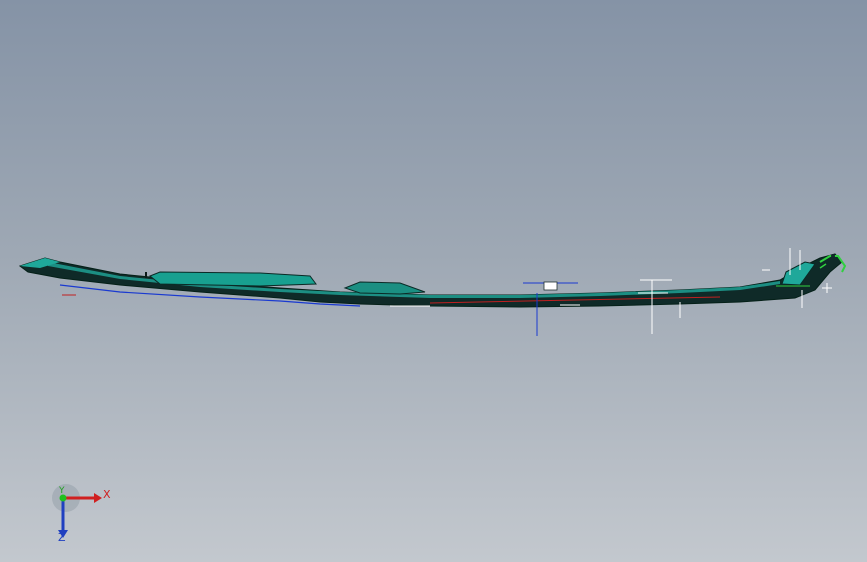 The width and height of the screenshot is (867, 562). What do you see at coordinates (550, 286) in the screenshot?
I see `reference-box` at bounding box center [550, 286].